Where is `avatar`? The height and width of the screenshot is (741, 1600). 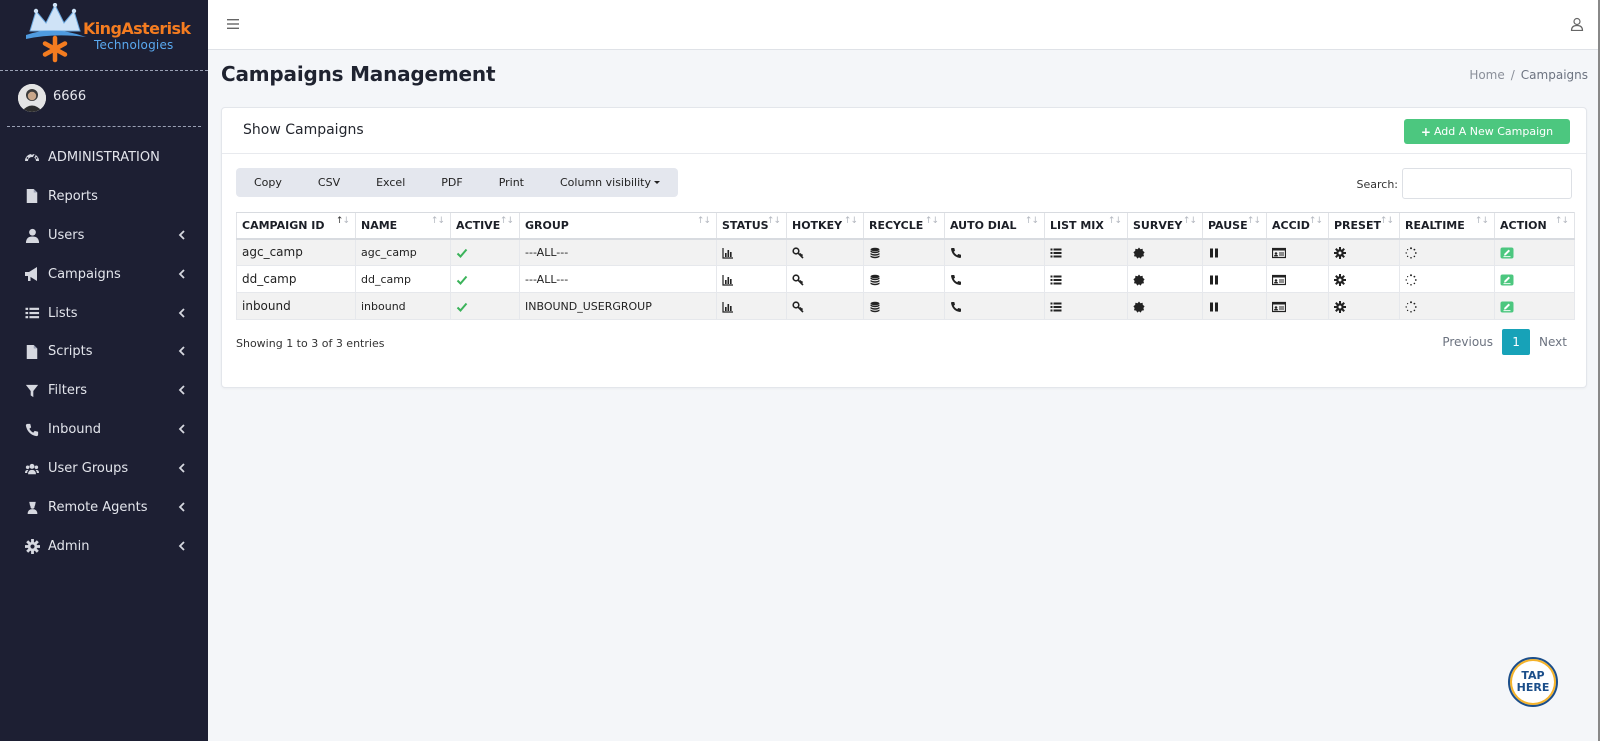
avatar is located at coordinates (32, 98).